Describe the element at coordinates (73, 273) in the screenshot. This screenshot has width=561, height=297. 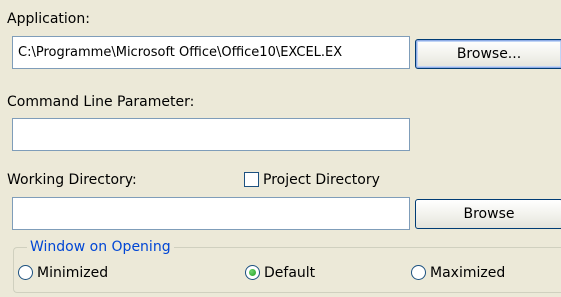
I see `radio-minimized-label: Minimized` at that location.